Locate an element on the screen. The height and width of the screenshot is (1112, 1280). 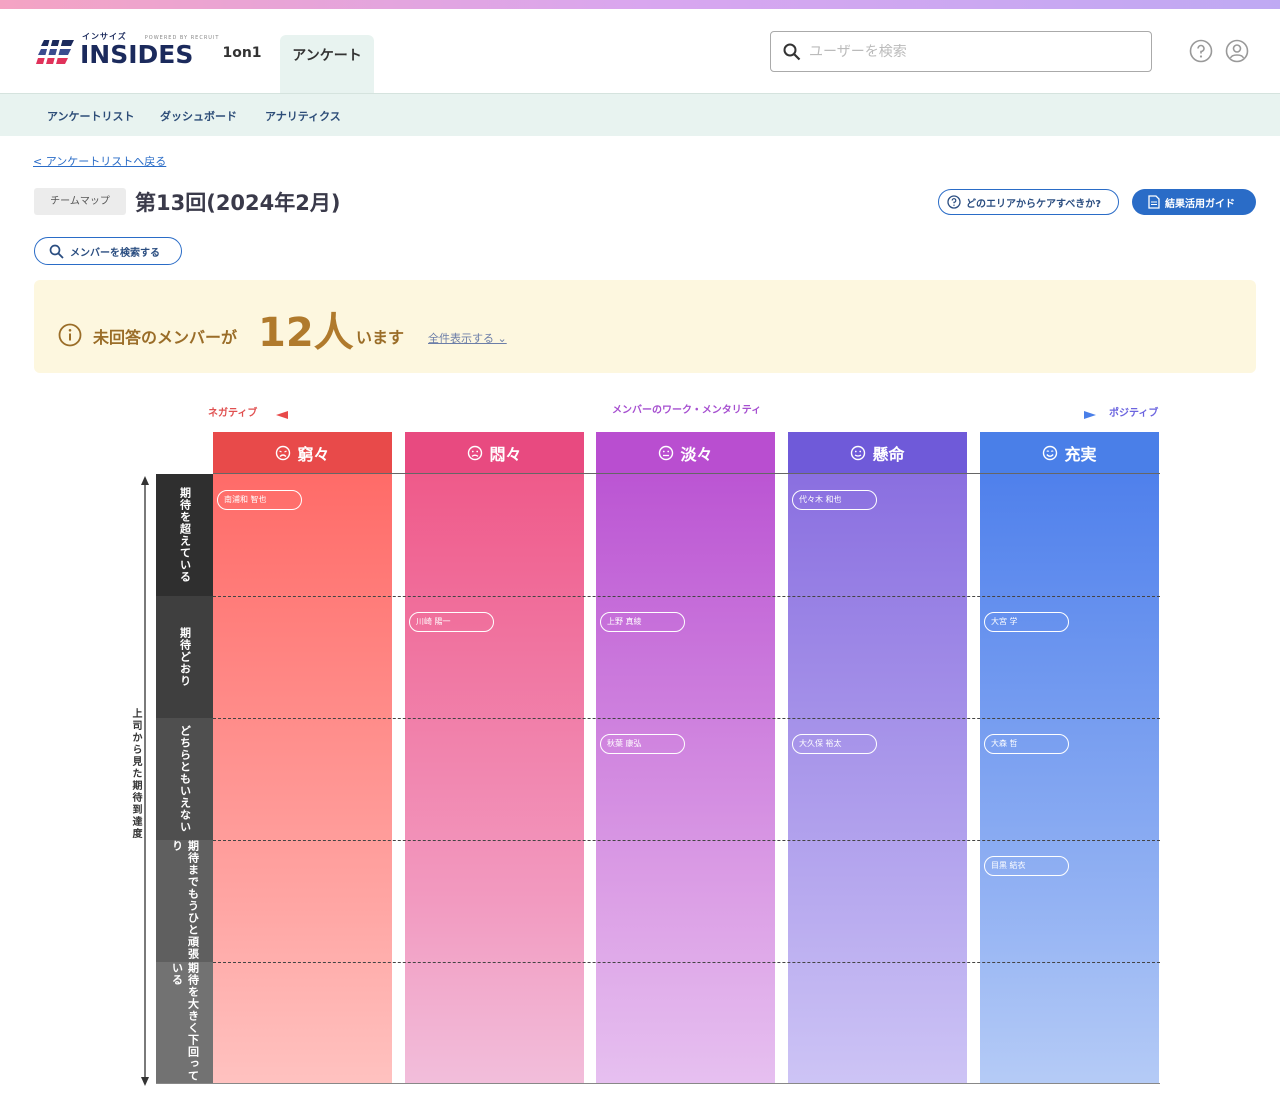
member-pill: 目黒 結衣 is located at coordinates (1026, 866).